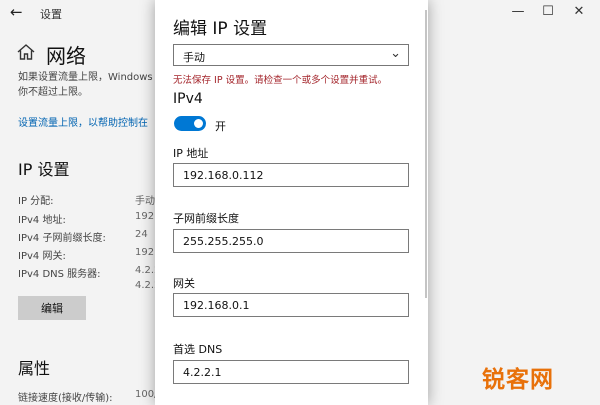 The width and height of the screenshot is (600, 405). I want to click on prop-label: IPv4 网关:, so click(42, 256).